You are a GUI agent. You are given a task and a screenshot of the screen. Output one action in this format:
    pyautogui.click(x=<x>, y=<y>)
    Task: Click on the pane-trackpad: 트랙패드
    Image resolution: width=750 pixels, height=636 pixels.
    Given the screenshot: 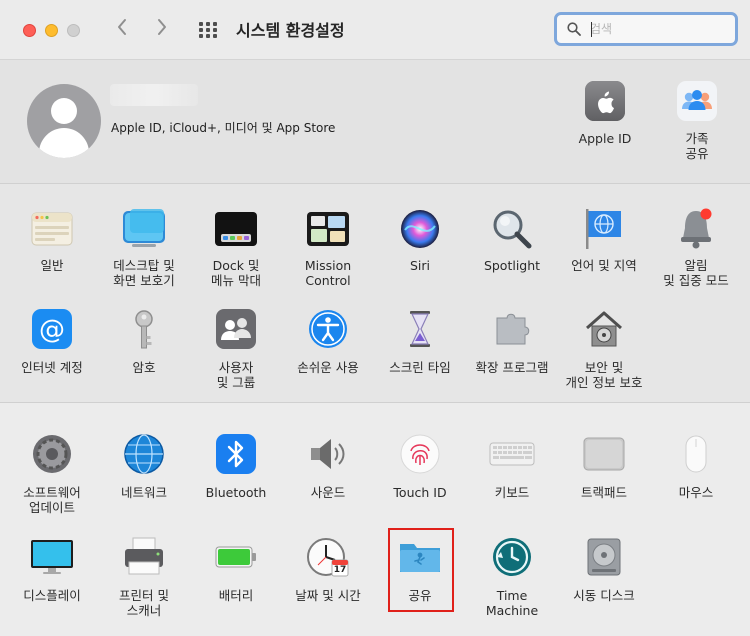 What is the action you would take?
    pyautogui.click(x=604, y=466)
    